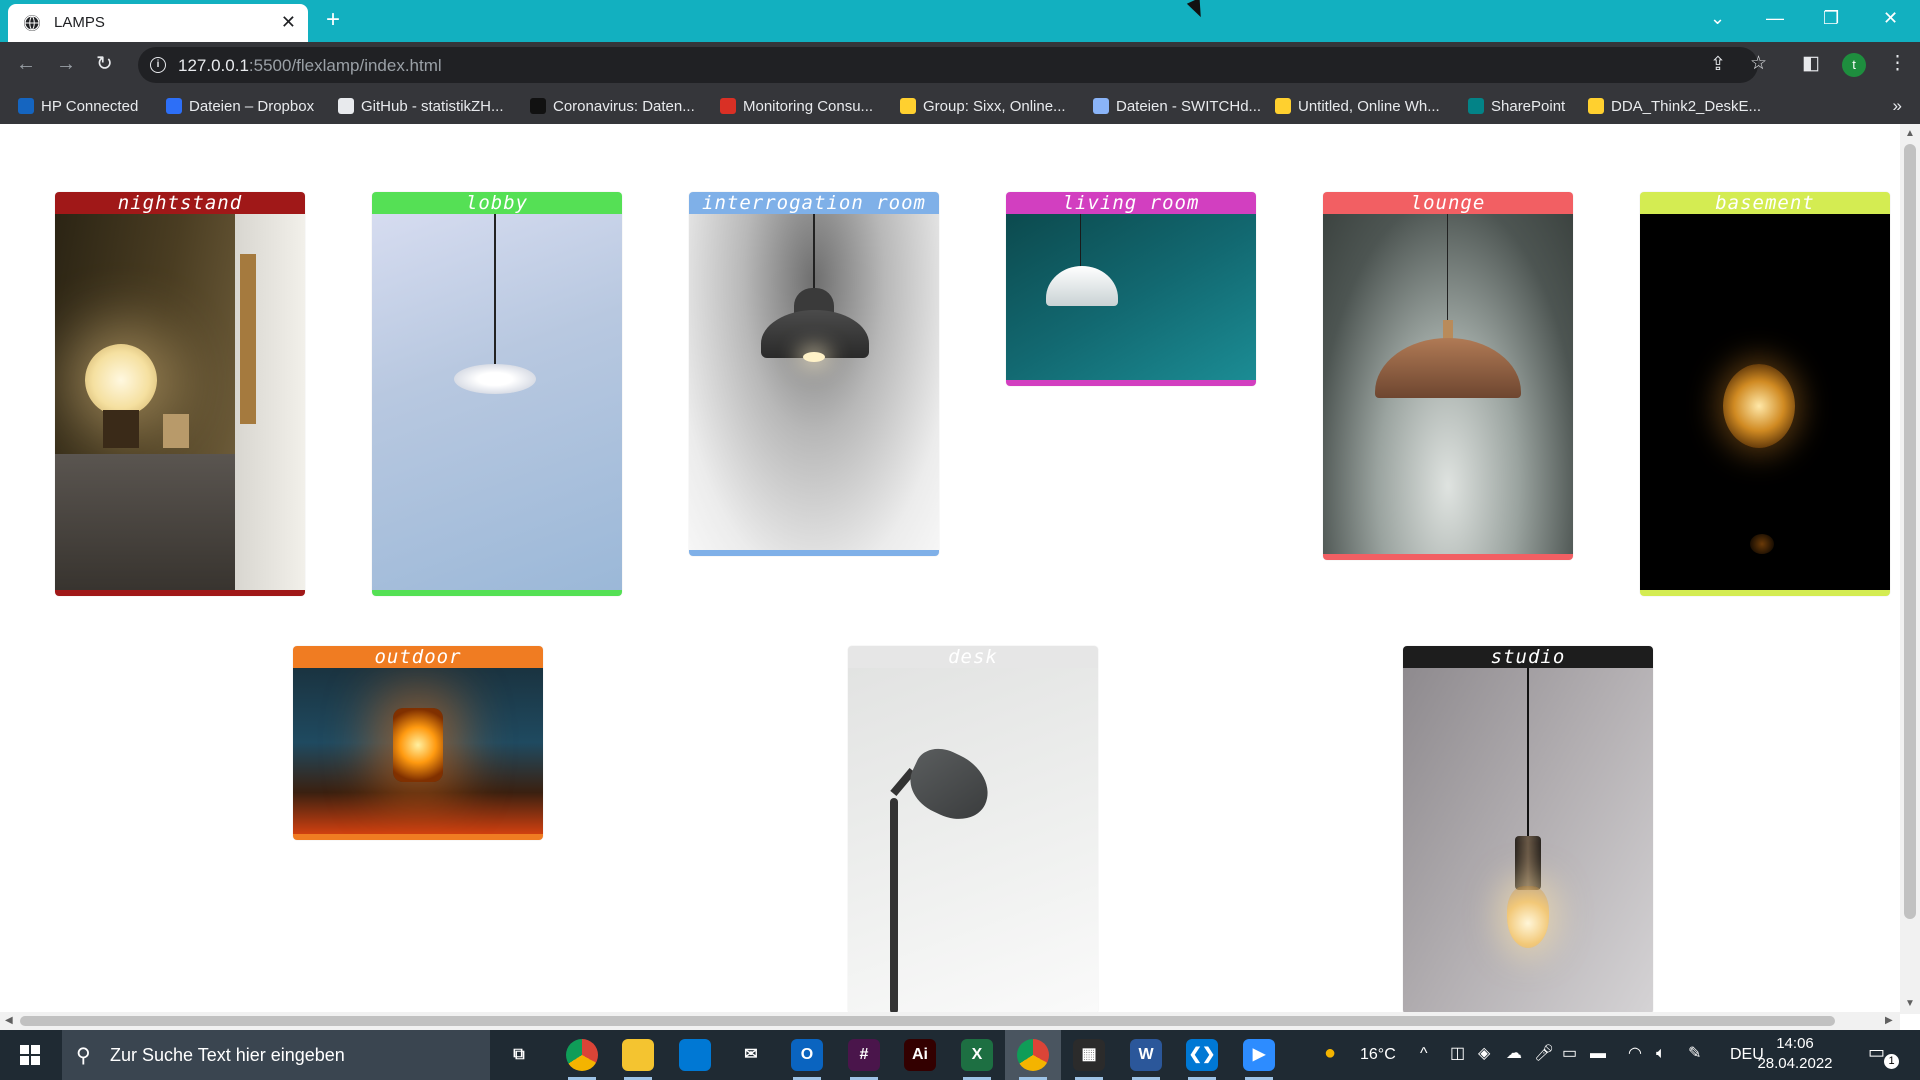  What do you see at coordinates (158, 23) in the screenshot?
I see `browser-tab-active: LAMPS ✕` at bounding box center [158, 23].